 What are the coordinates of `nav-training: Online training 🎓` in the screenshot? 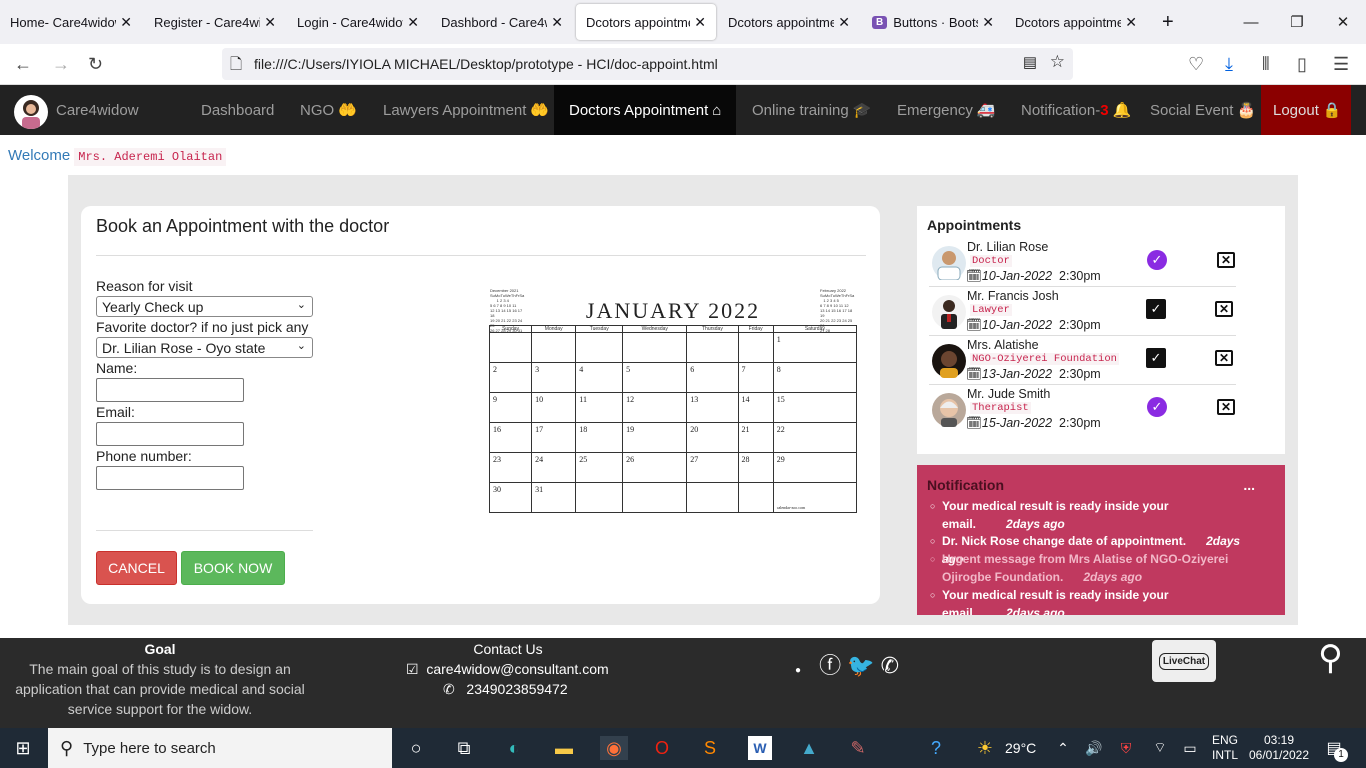 It's located at (811, 110).